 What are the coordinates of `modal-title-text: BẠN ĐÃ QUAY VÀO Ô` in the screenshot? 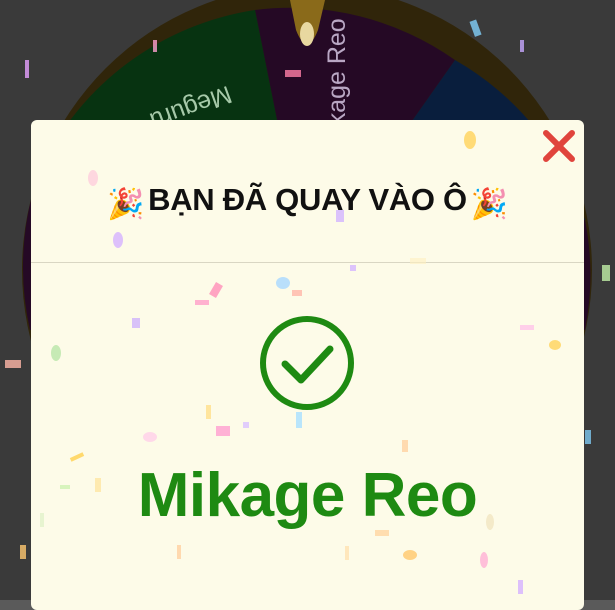 It's located at (307, 199).